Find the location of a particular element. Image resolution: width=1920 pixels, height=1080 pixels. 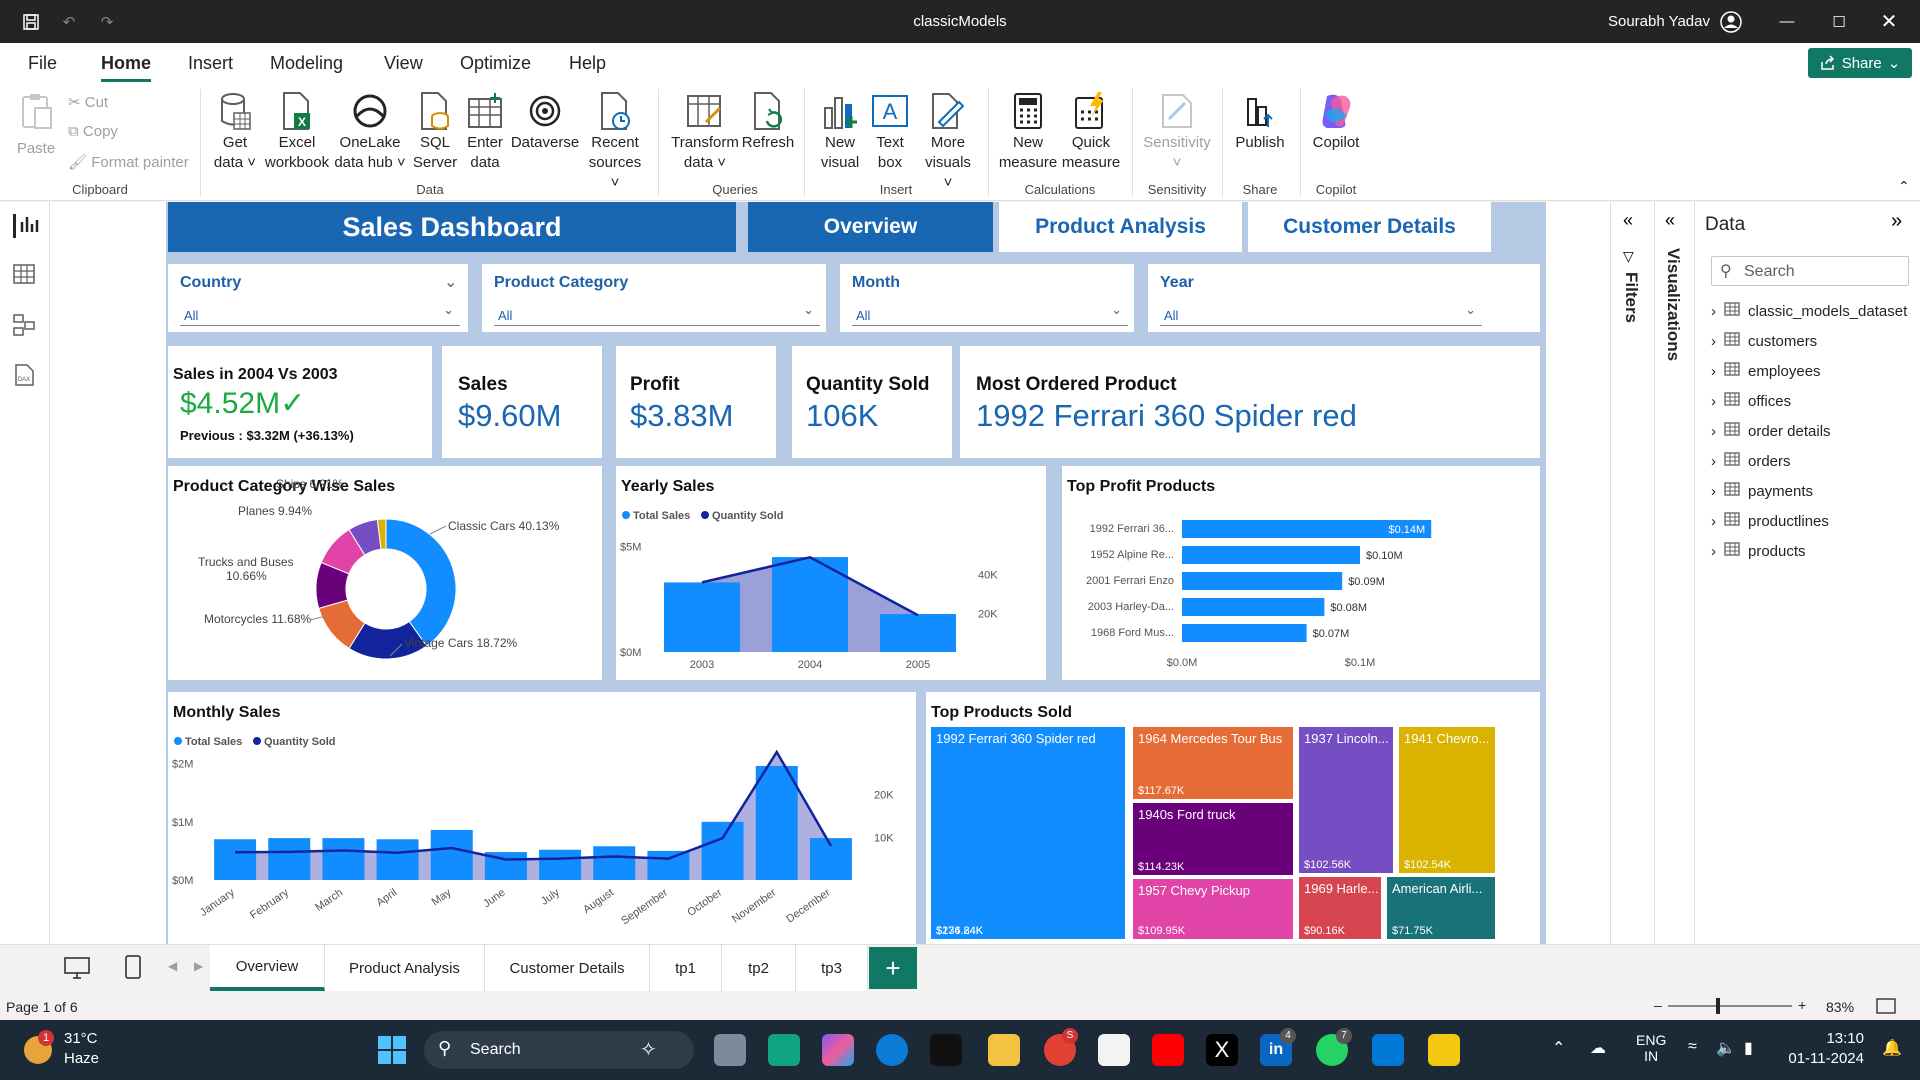

desktop-layout-icon is located at coordinates (77, 970).